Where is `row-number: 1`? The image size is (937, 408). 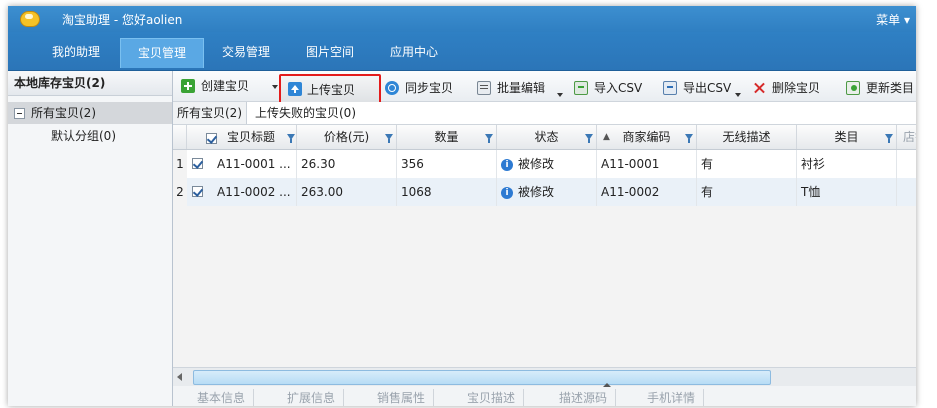 row-number: 1 is located at coordinates (180, 164).